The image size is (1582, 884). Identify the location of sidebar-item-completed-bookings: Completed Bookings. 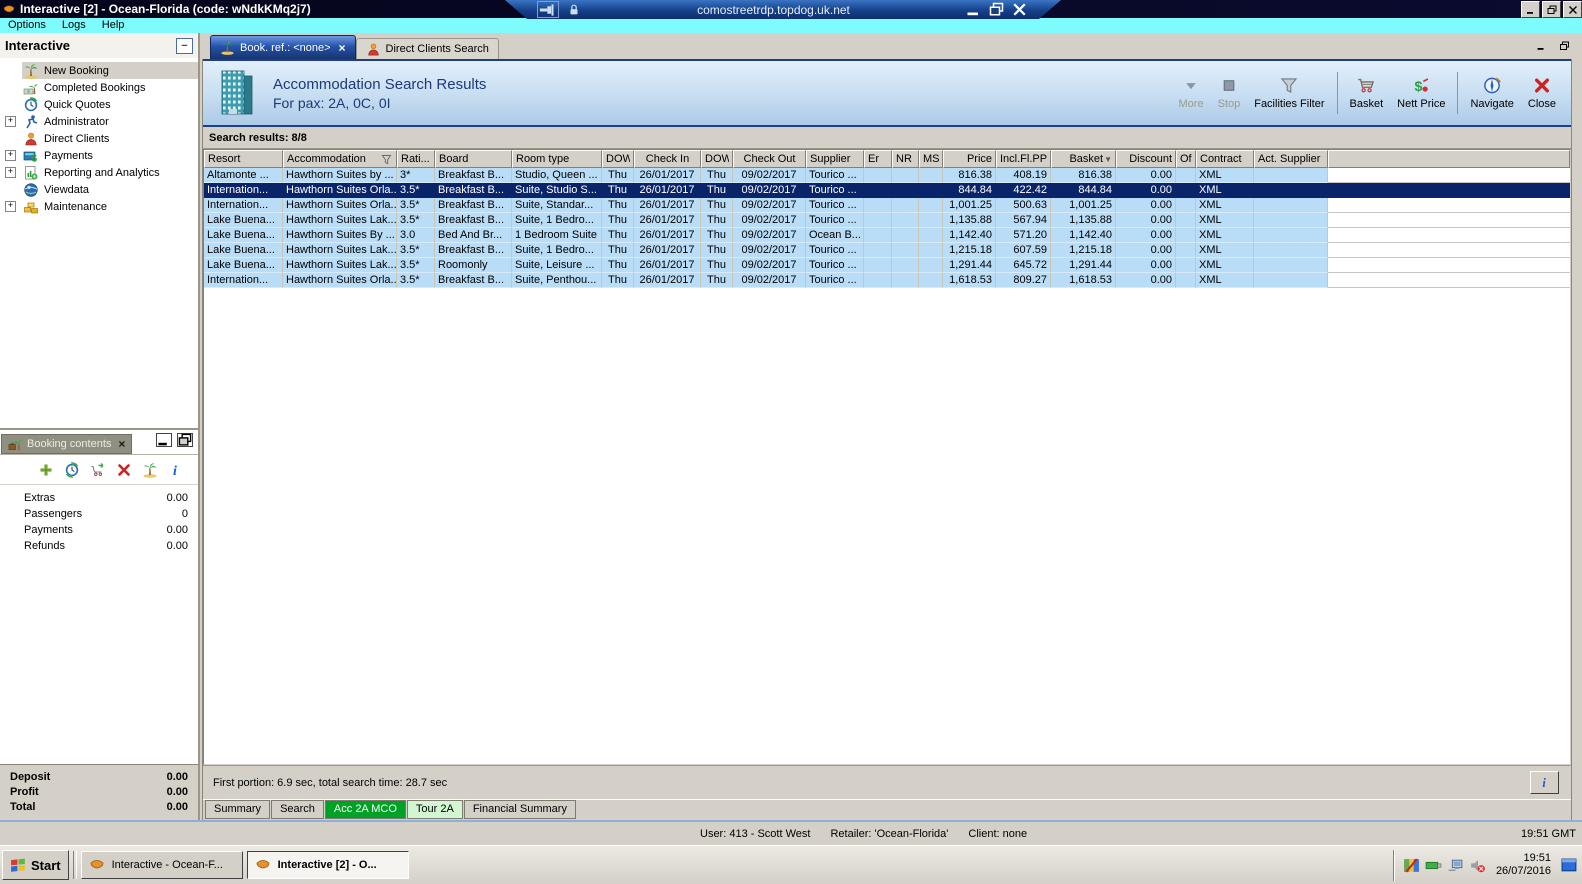
(99, 87).